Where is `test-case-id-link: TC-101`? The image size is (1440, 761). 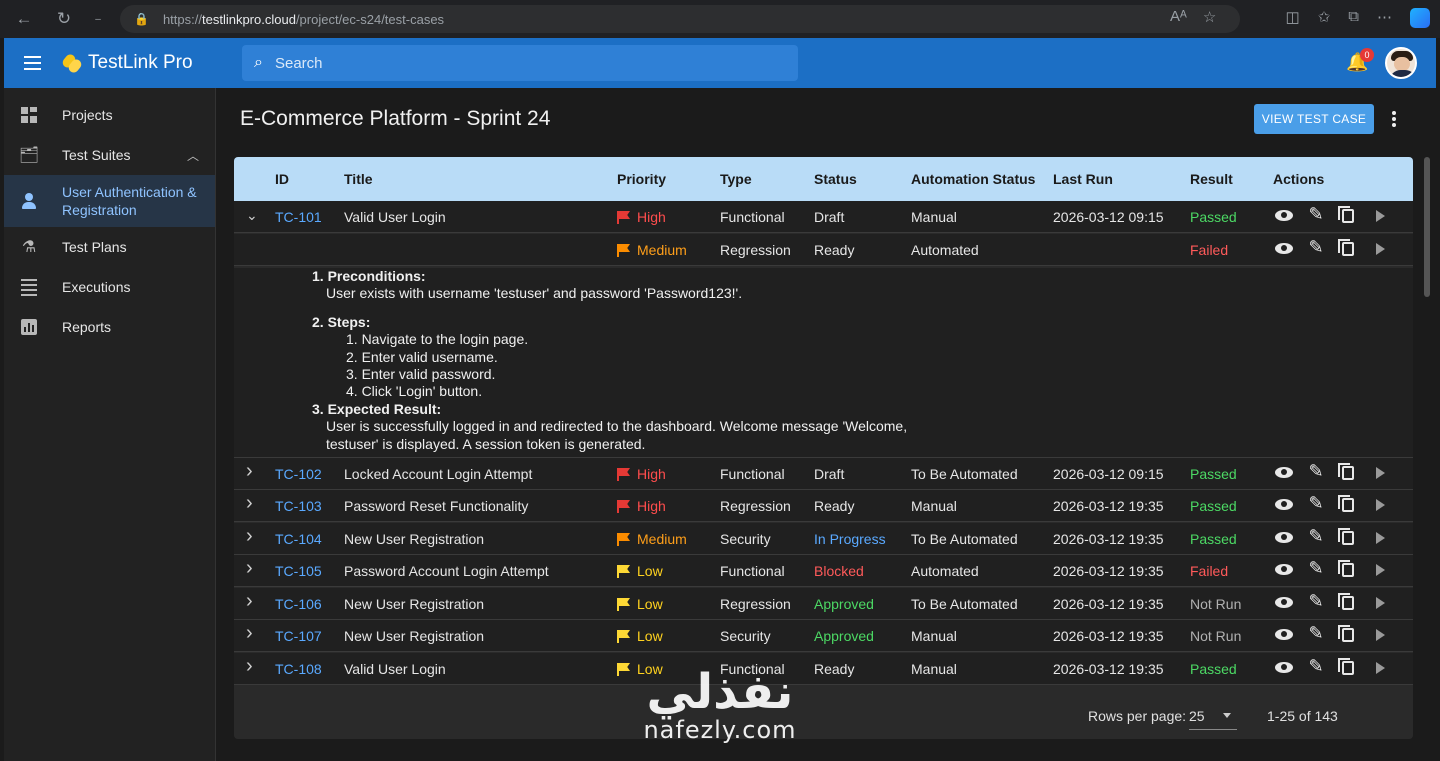
test-case-id-link: TC-101 is located at coordinates (298, 217).